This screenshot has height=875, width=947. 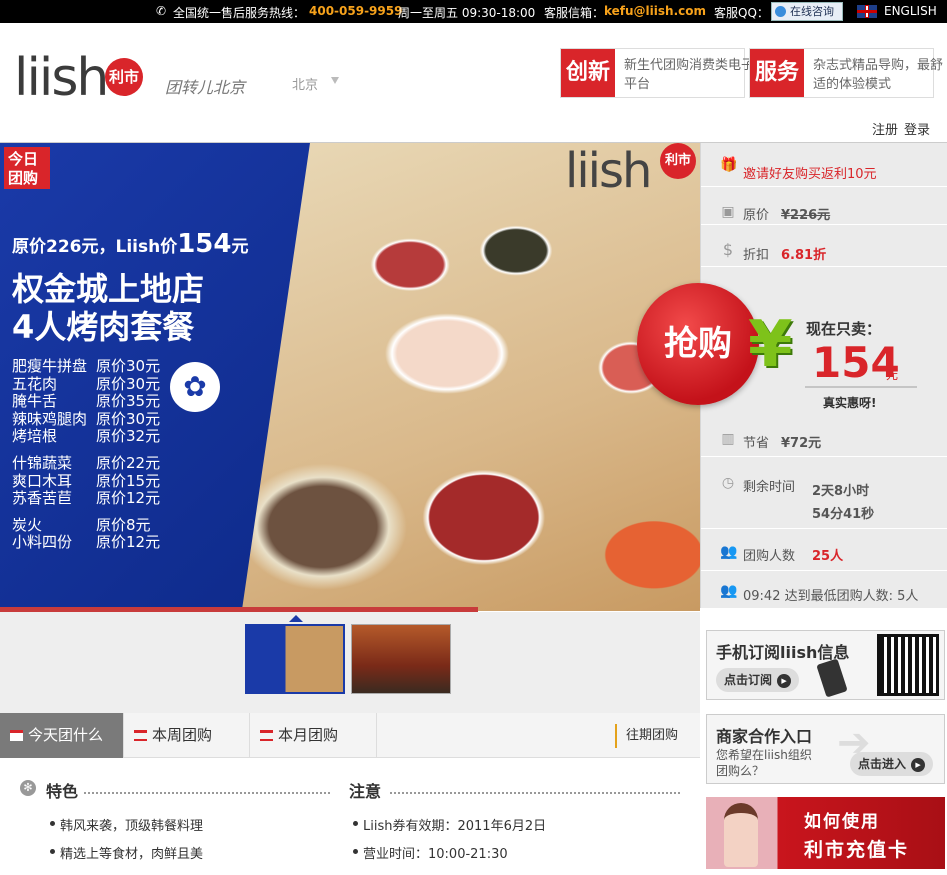 I want to click on slogan: 团转儿北京, so click(x=205, y=87).